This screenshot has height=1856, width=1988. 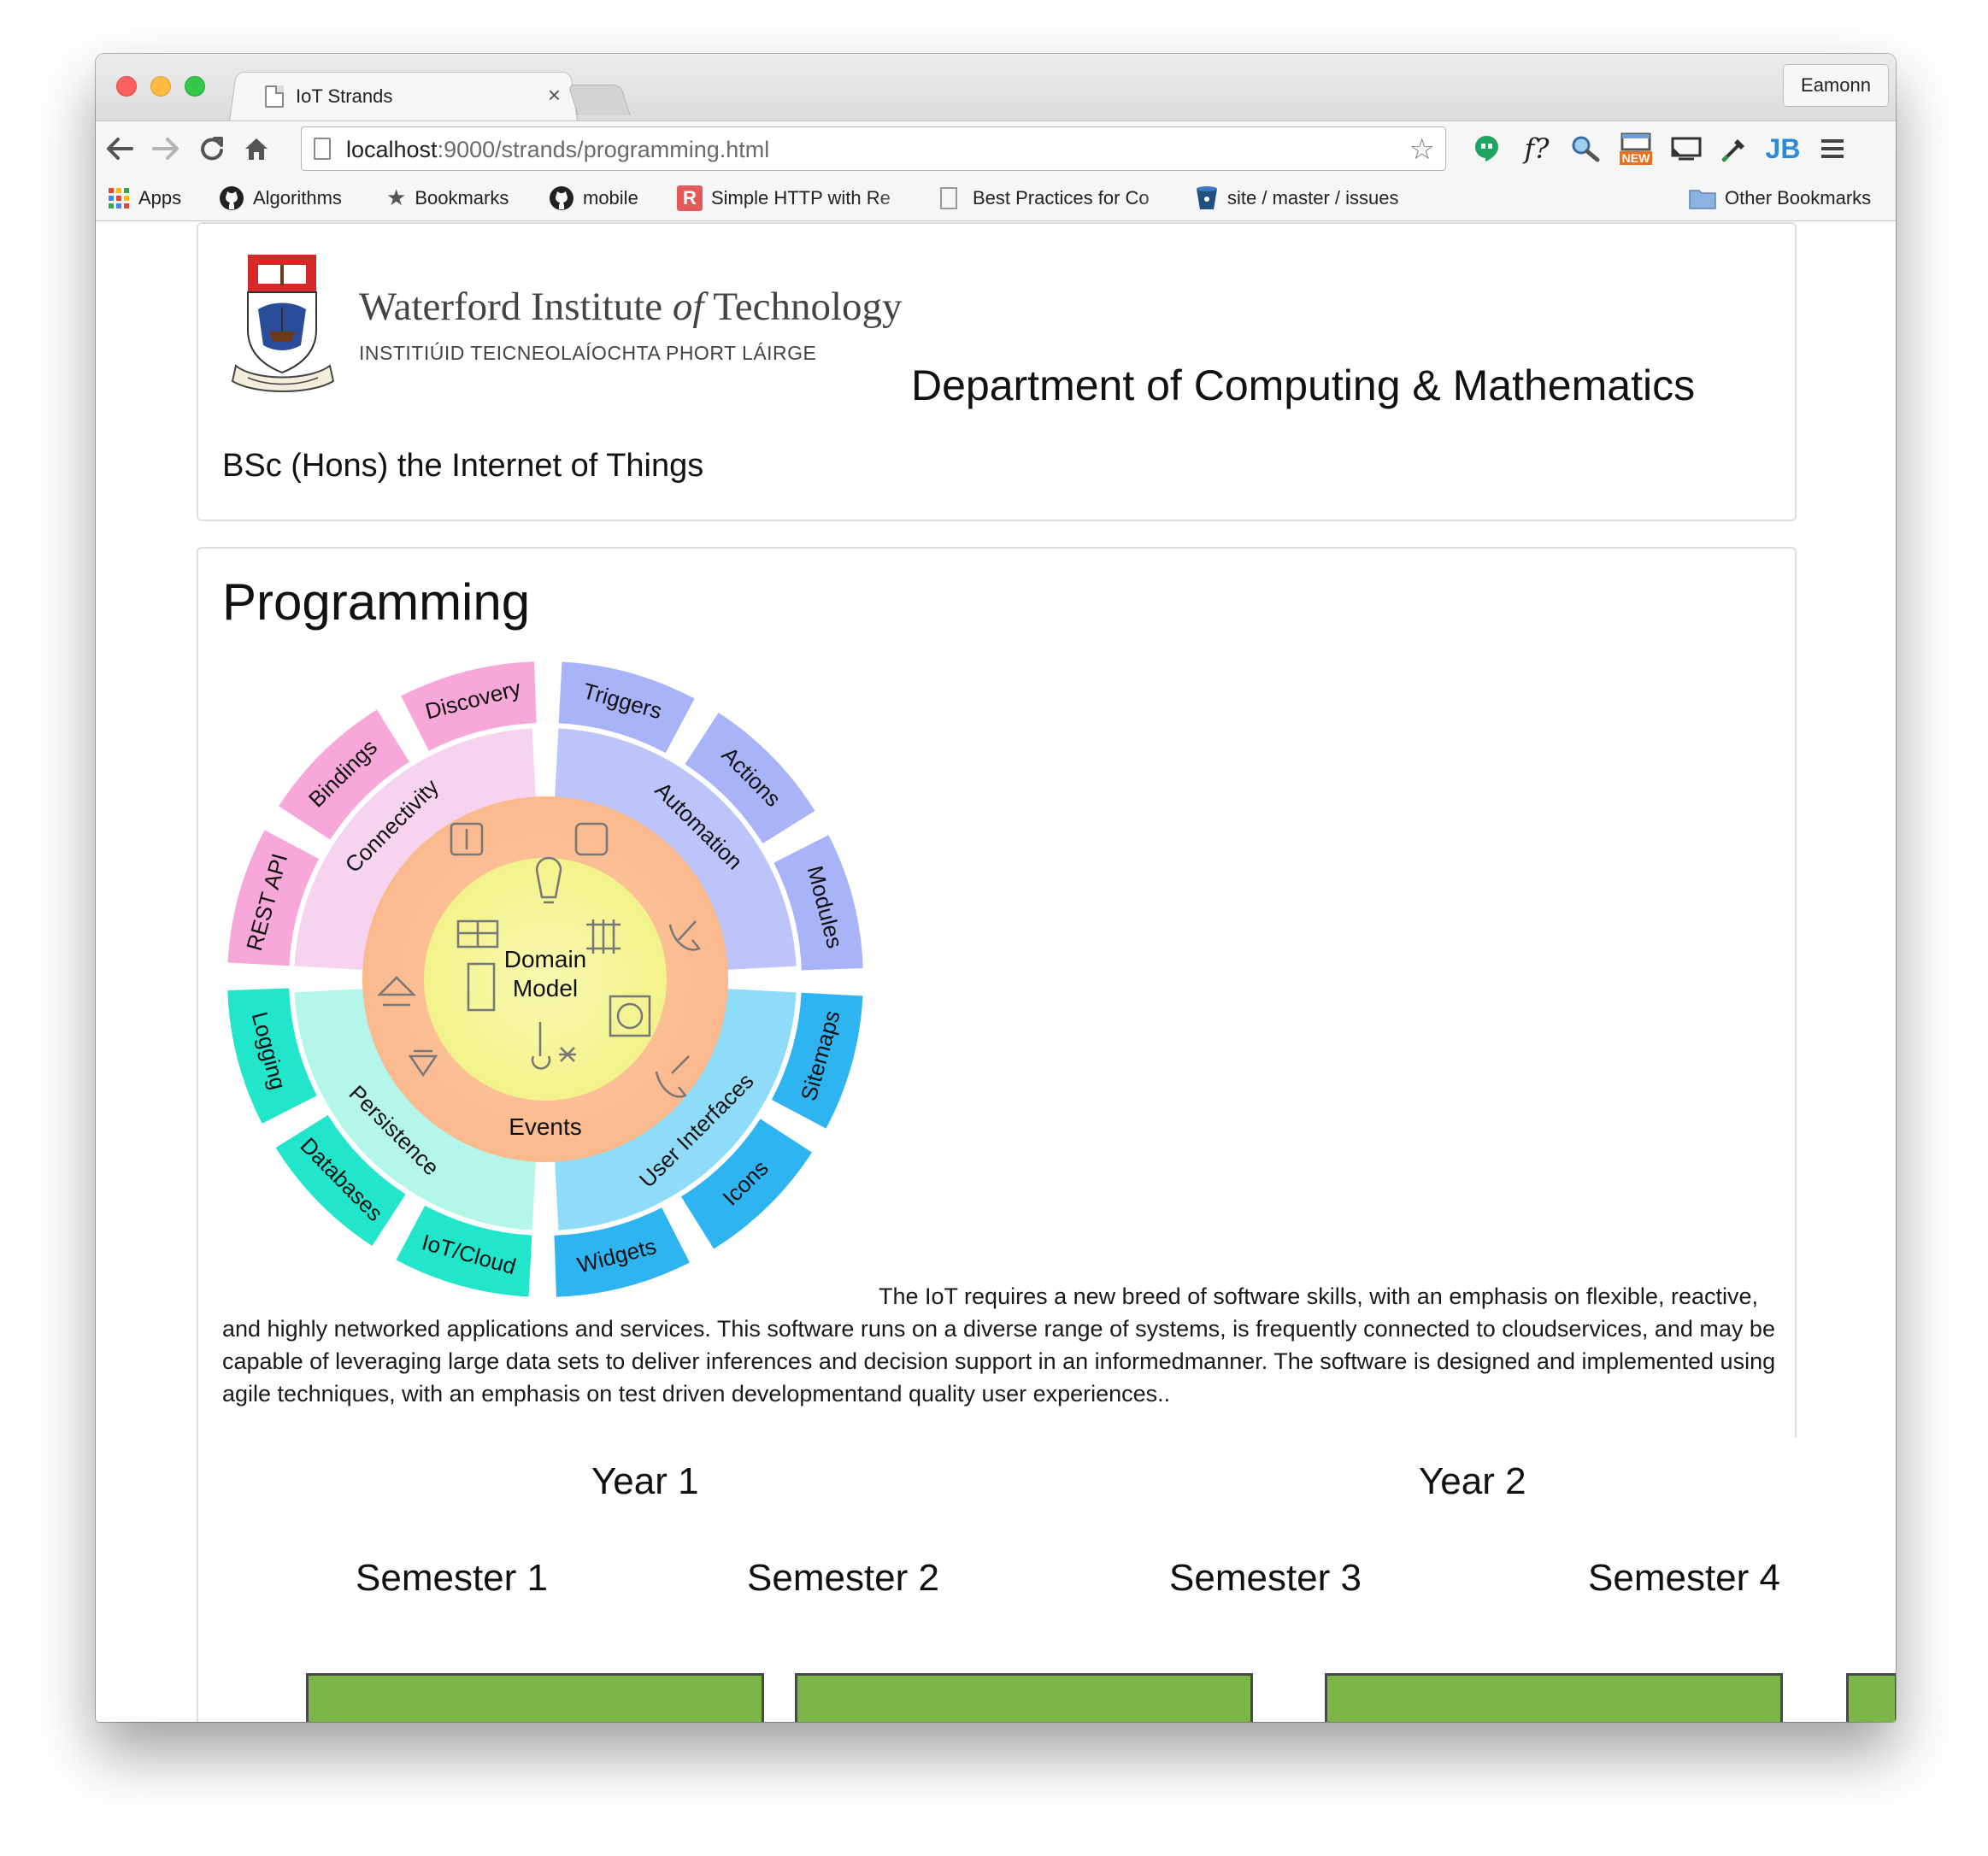 I want to click on tab-title: IoT Strands, so click(x=344, y=96).